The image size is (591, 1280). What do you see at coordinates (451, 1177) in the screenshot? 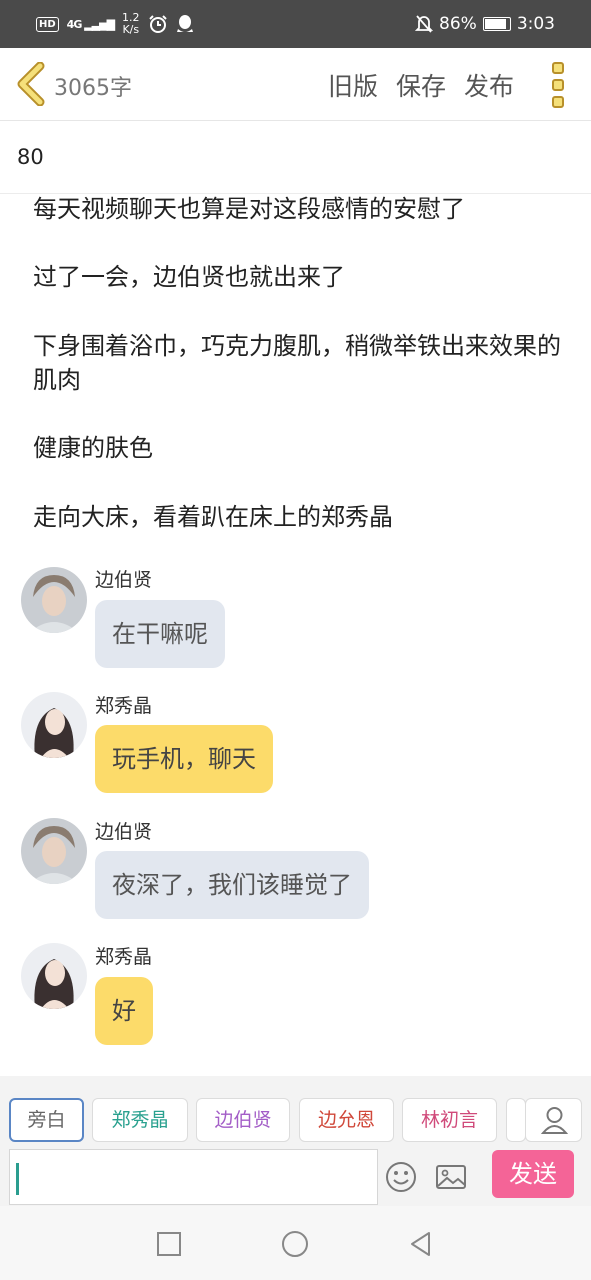
I see `image-icon` at bounding box center [451, 1177].